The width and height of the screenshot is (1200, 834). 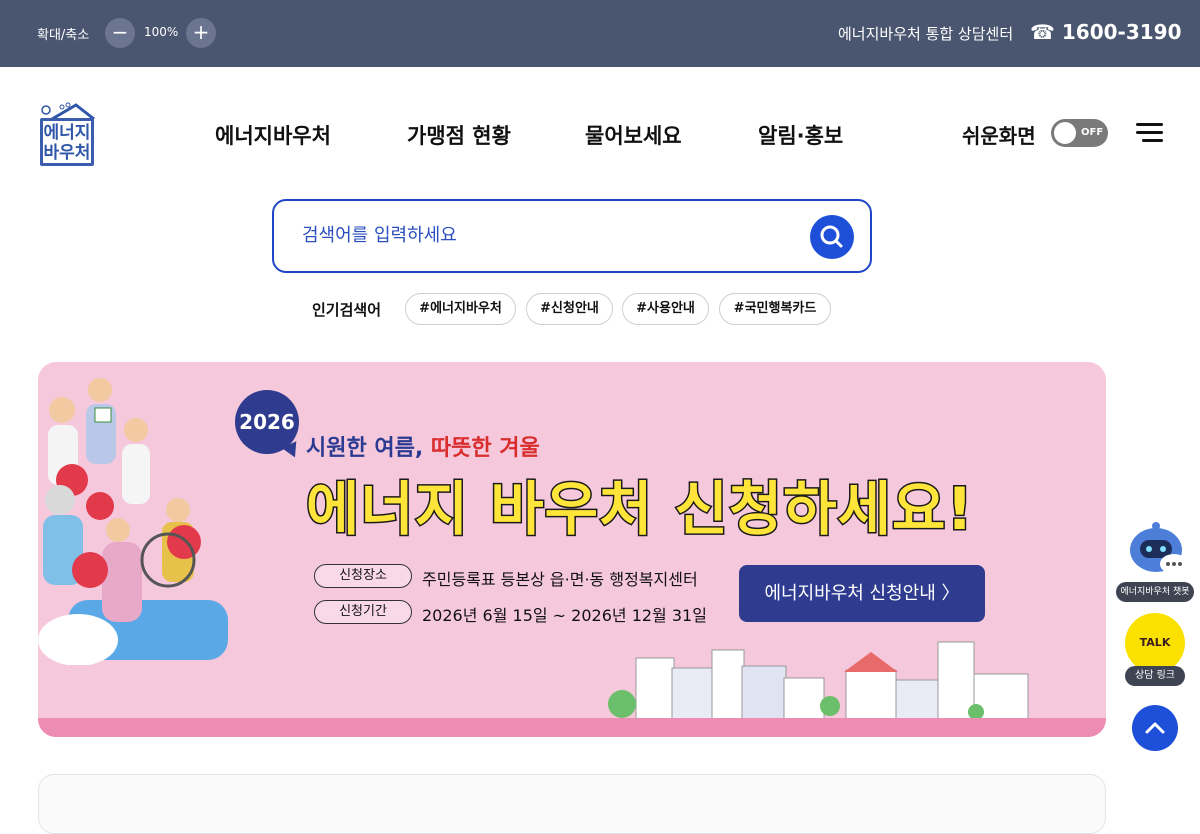 What do you see at coordinates (133, 521) in the screenshot?
I see `people-illustration` at bounding box center [133, 521].